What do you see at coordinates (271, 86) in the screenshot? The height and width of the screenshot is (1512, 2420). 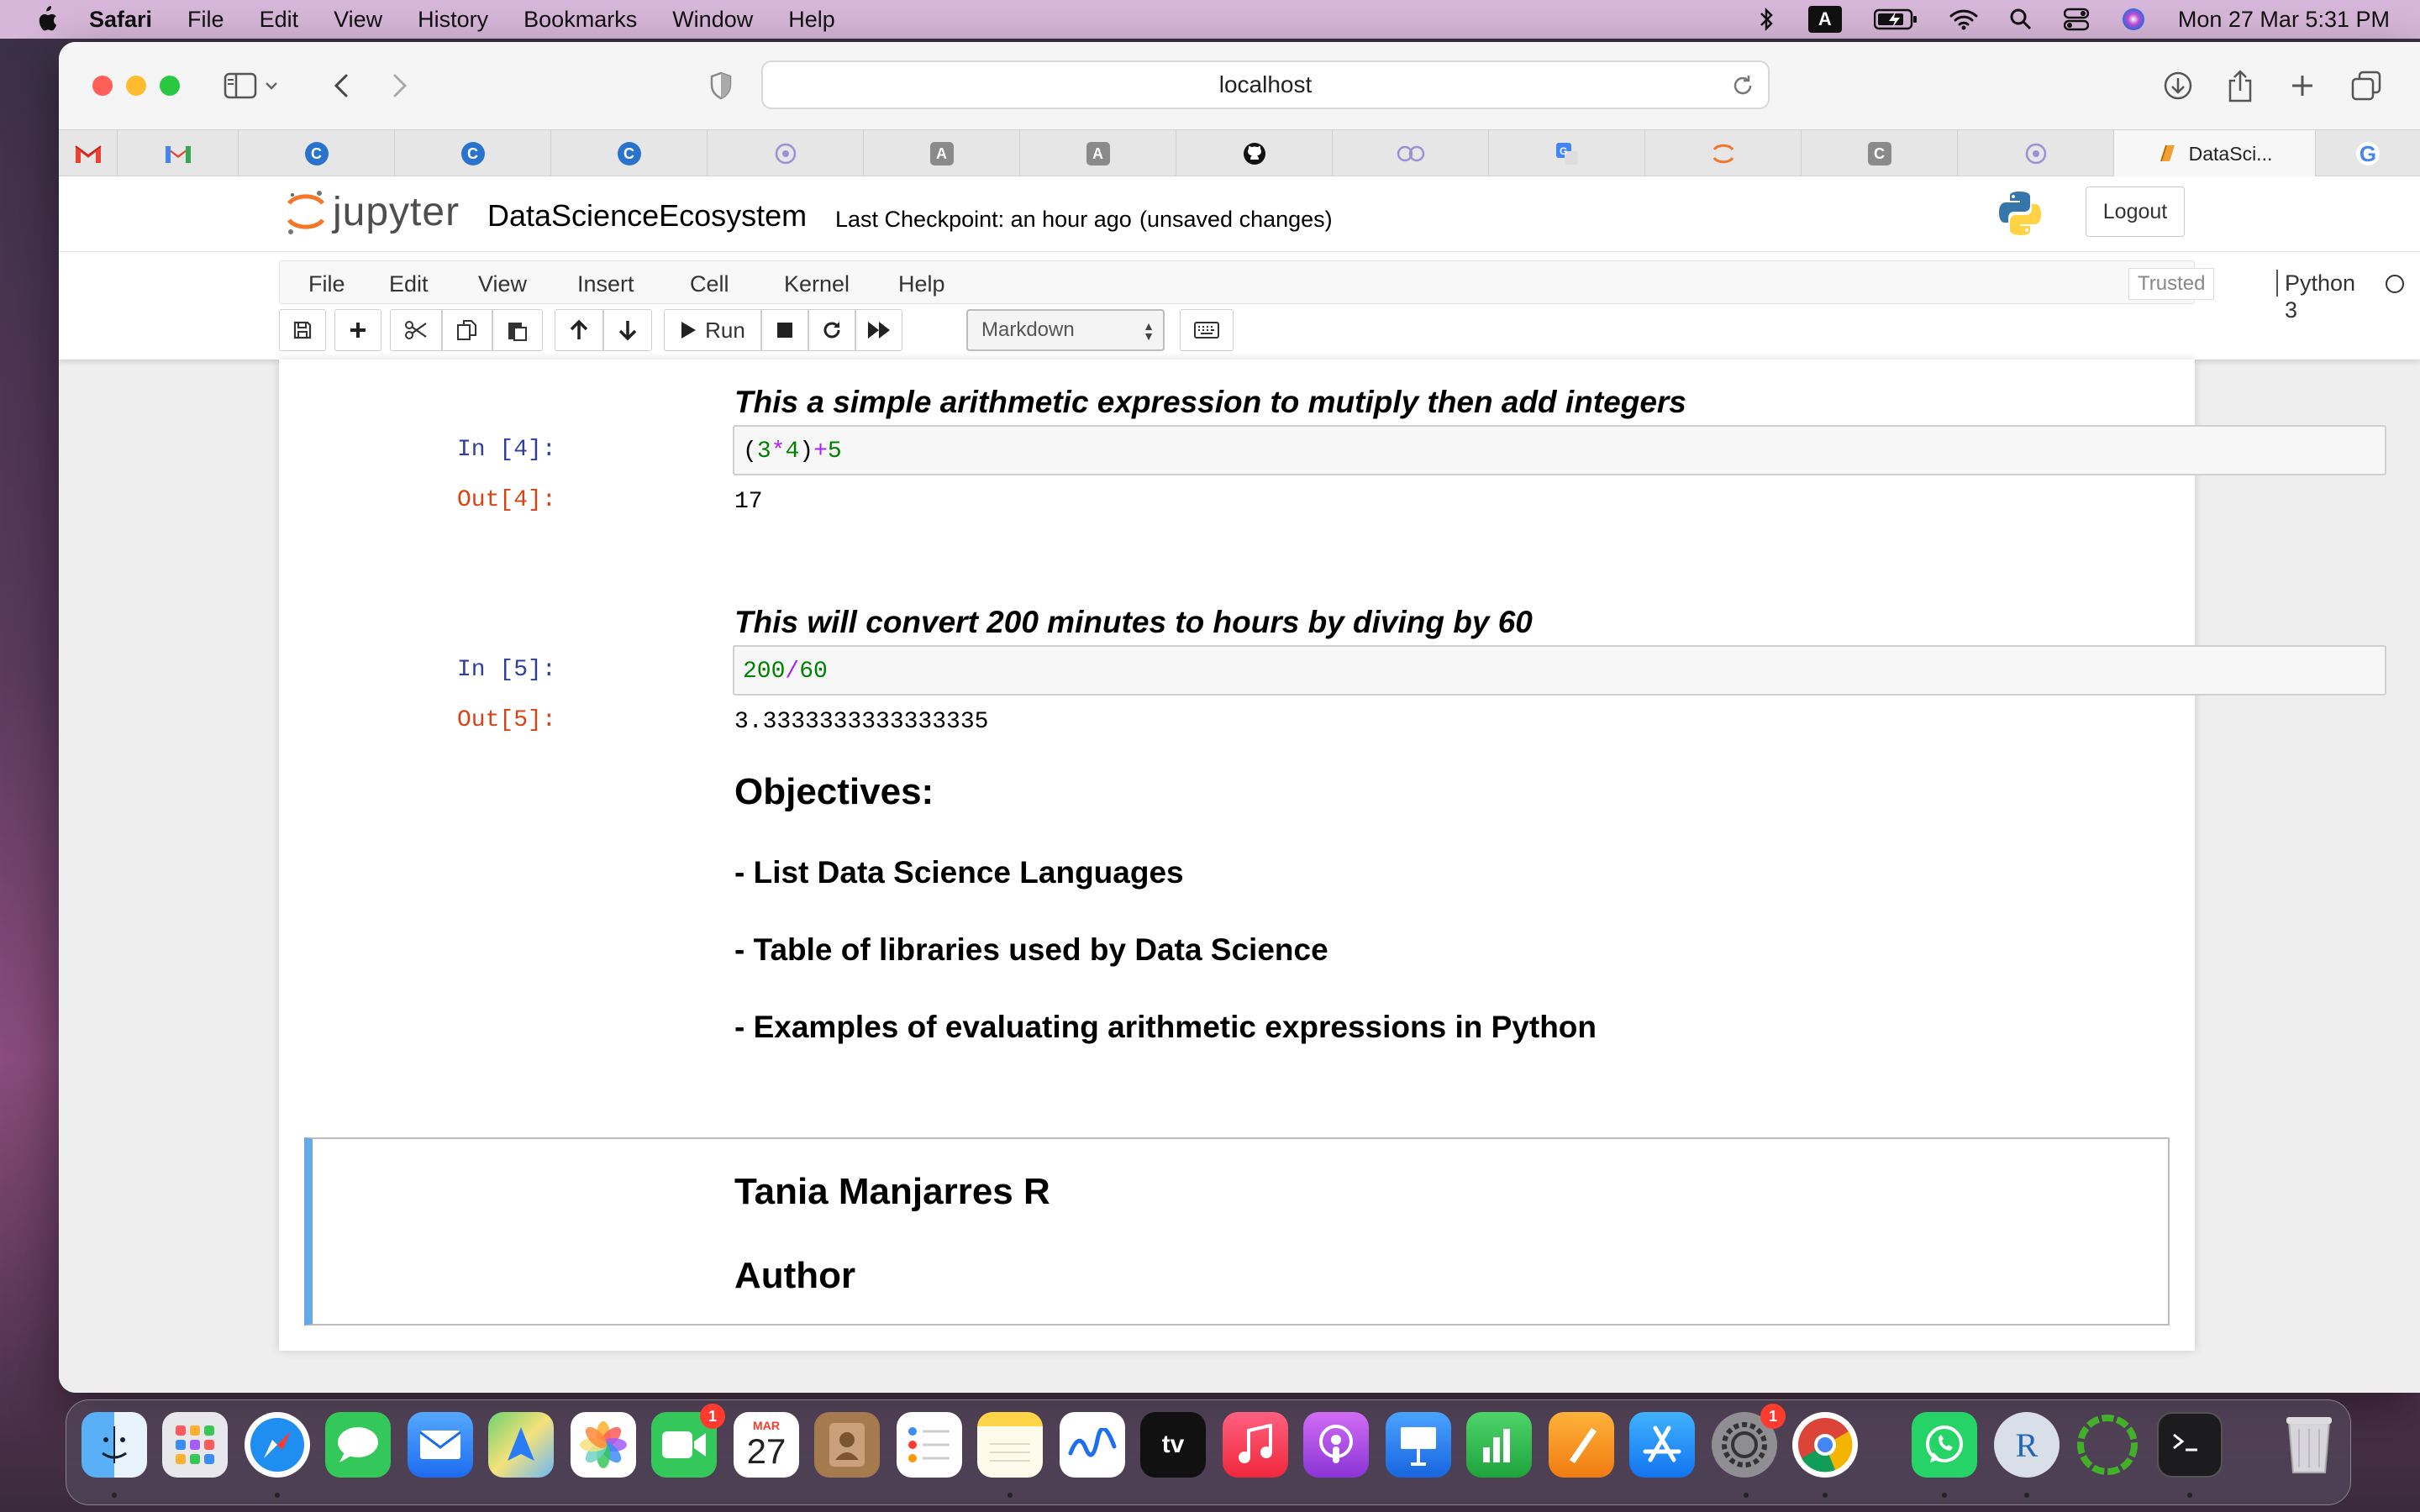 I see `chevron-down-icon` at bounding box center [271, 86].